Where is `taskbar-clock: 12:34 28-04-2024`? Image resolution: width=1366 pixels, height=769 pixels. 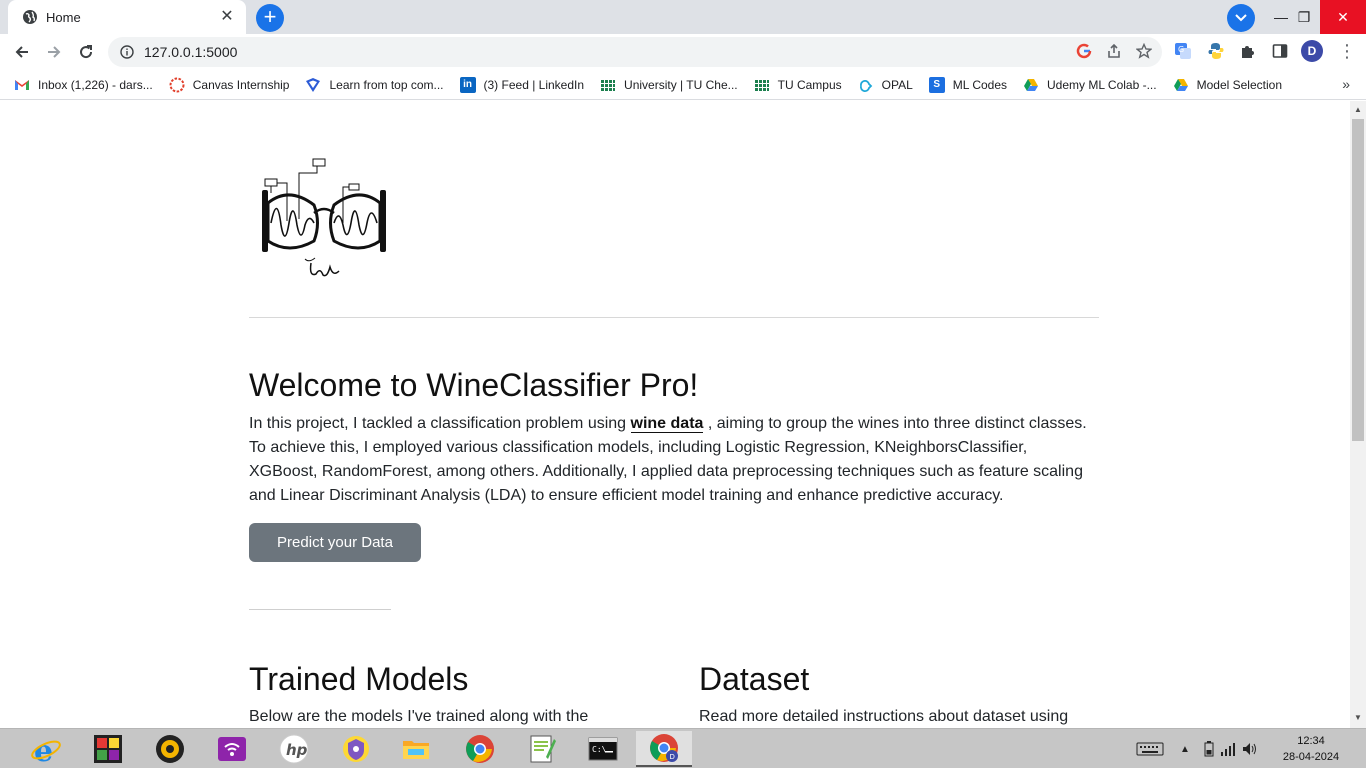
taskbar-clock: 12:34 28-04-2024 is located at coordinates (1311, 749).